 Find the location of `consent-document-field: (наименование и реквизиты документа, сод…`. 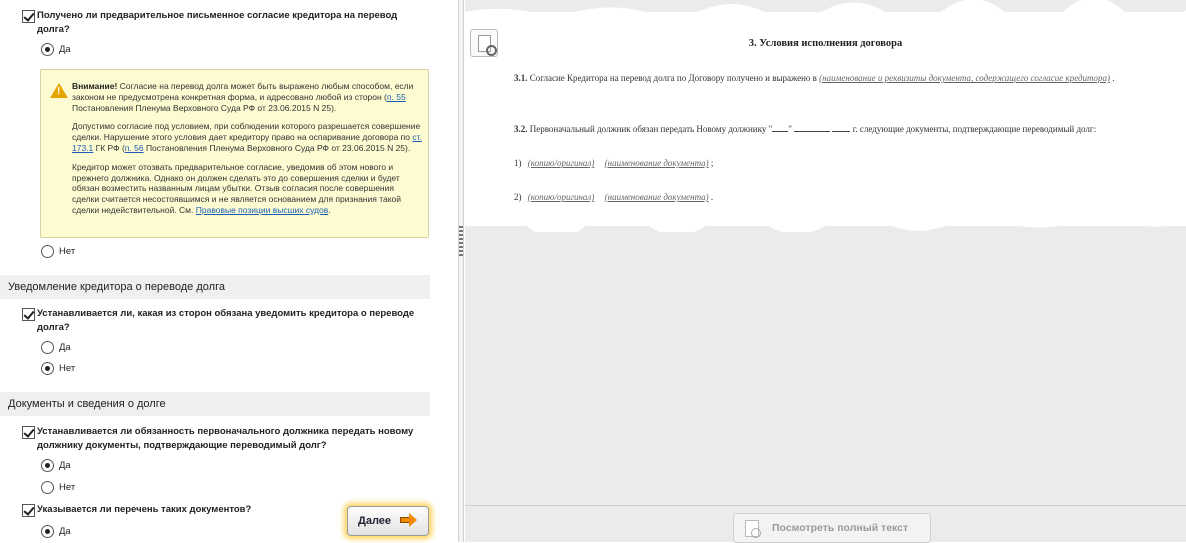

consent-document-field: (наименование и реквизиты документа, сод… is located at coordinates (964, 78).